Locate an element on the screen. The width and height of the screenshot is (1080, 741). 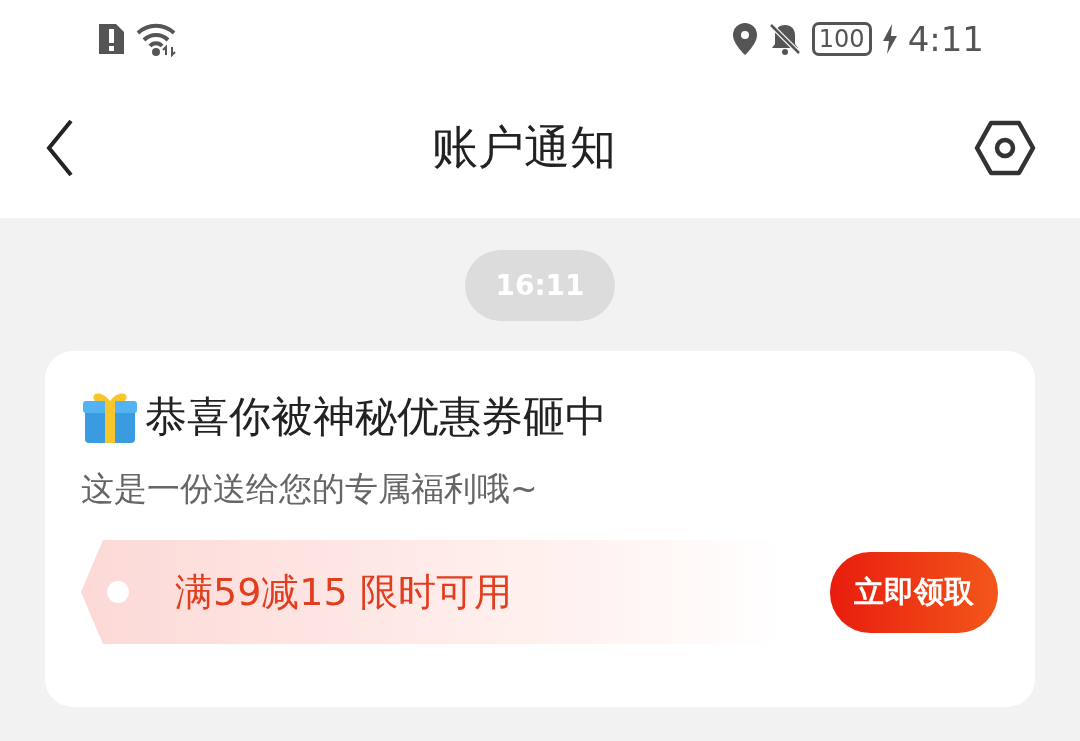
clock-time: 4:11 is located at coordinates (945, 39).